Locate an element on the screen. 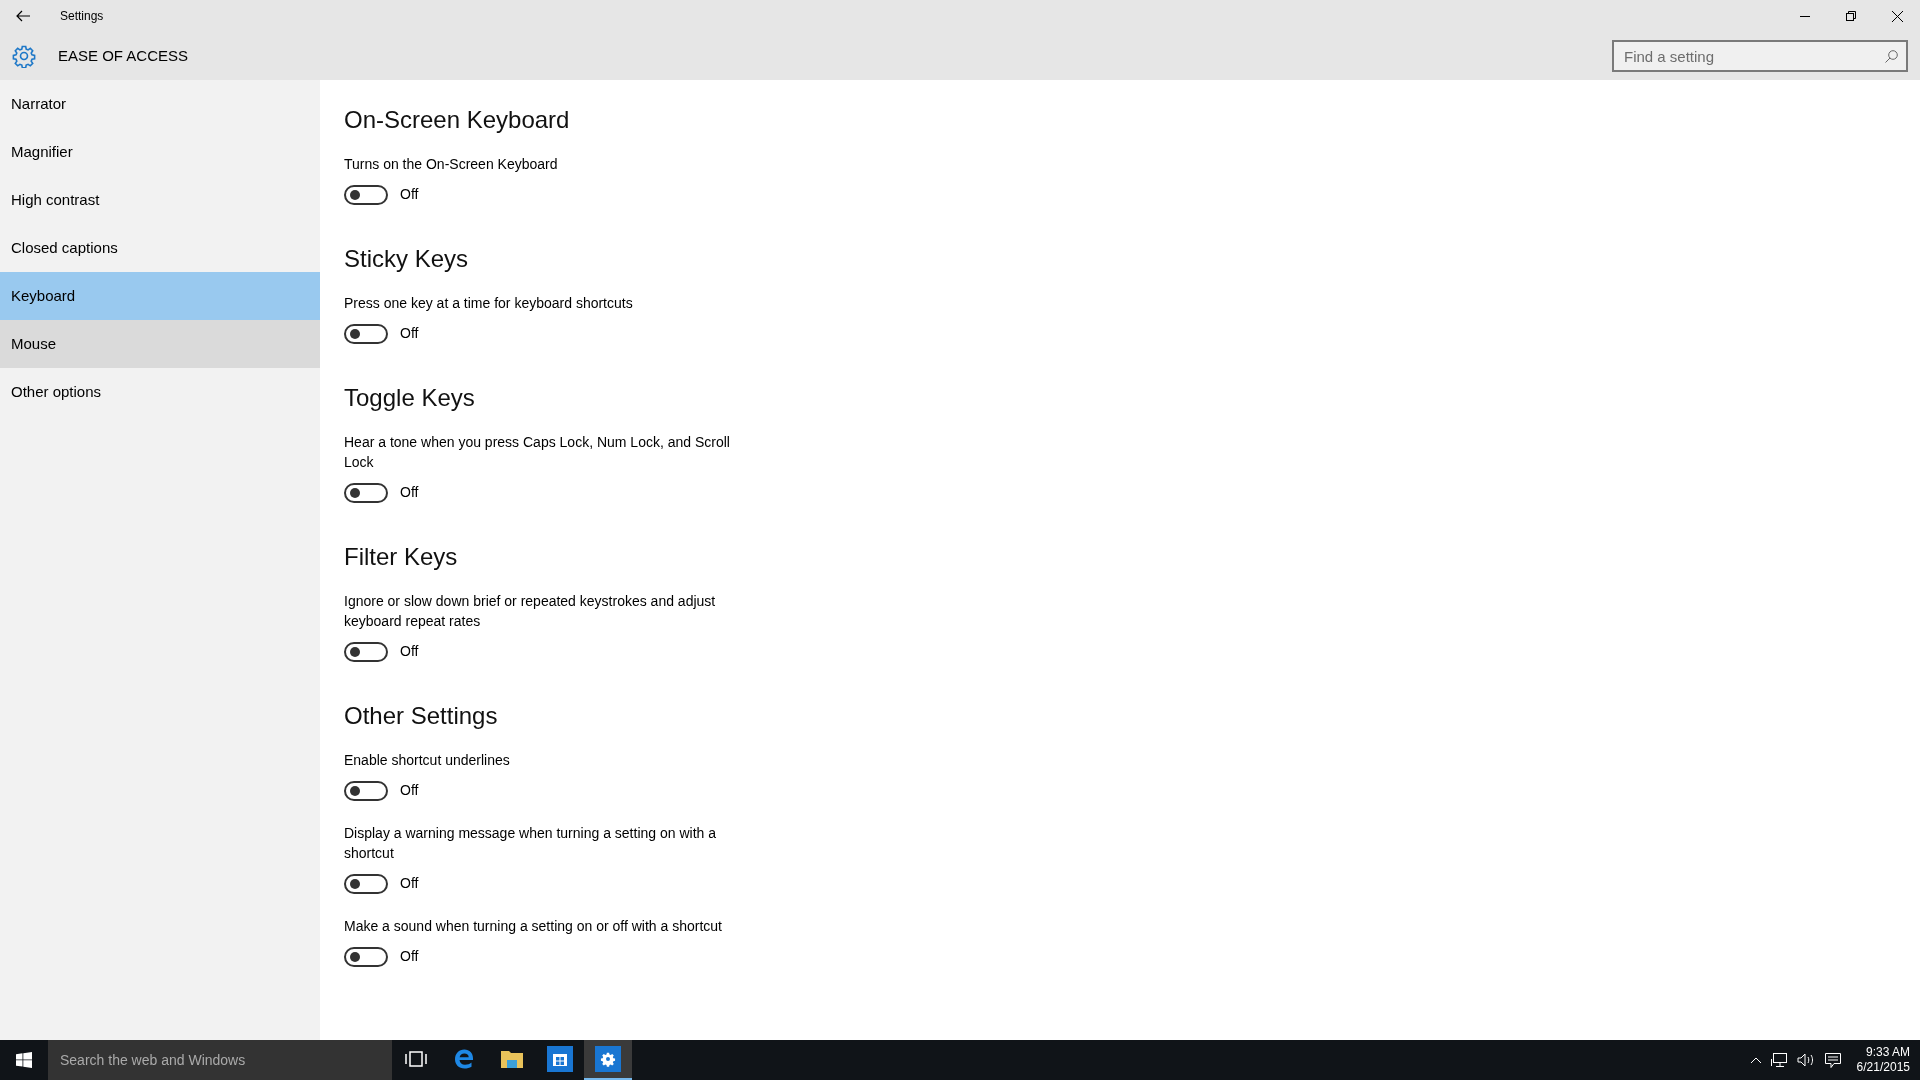 This screenshot has width=1920, height=1080. back-arrow-icon is located at coordinates (23, 16).